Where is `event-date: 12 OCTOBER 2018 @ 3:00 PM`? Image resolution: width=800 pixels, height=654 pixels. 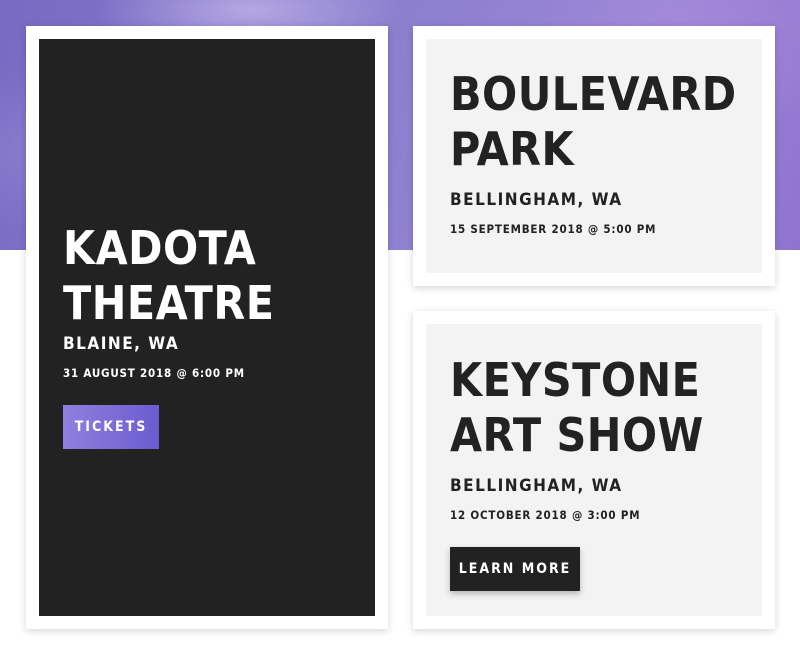
event-date: 12 OCTOBER 2018 @ 3:00 PM is located at coordinates (545, 515).